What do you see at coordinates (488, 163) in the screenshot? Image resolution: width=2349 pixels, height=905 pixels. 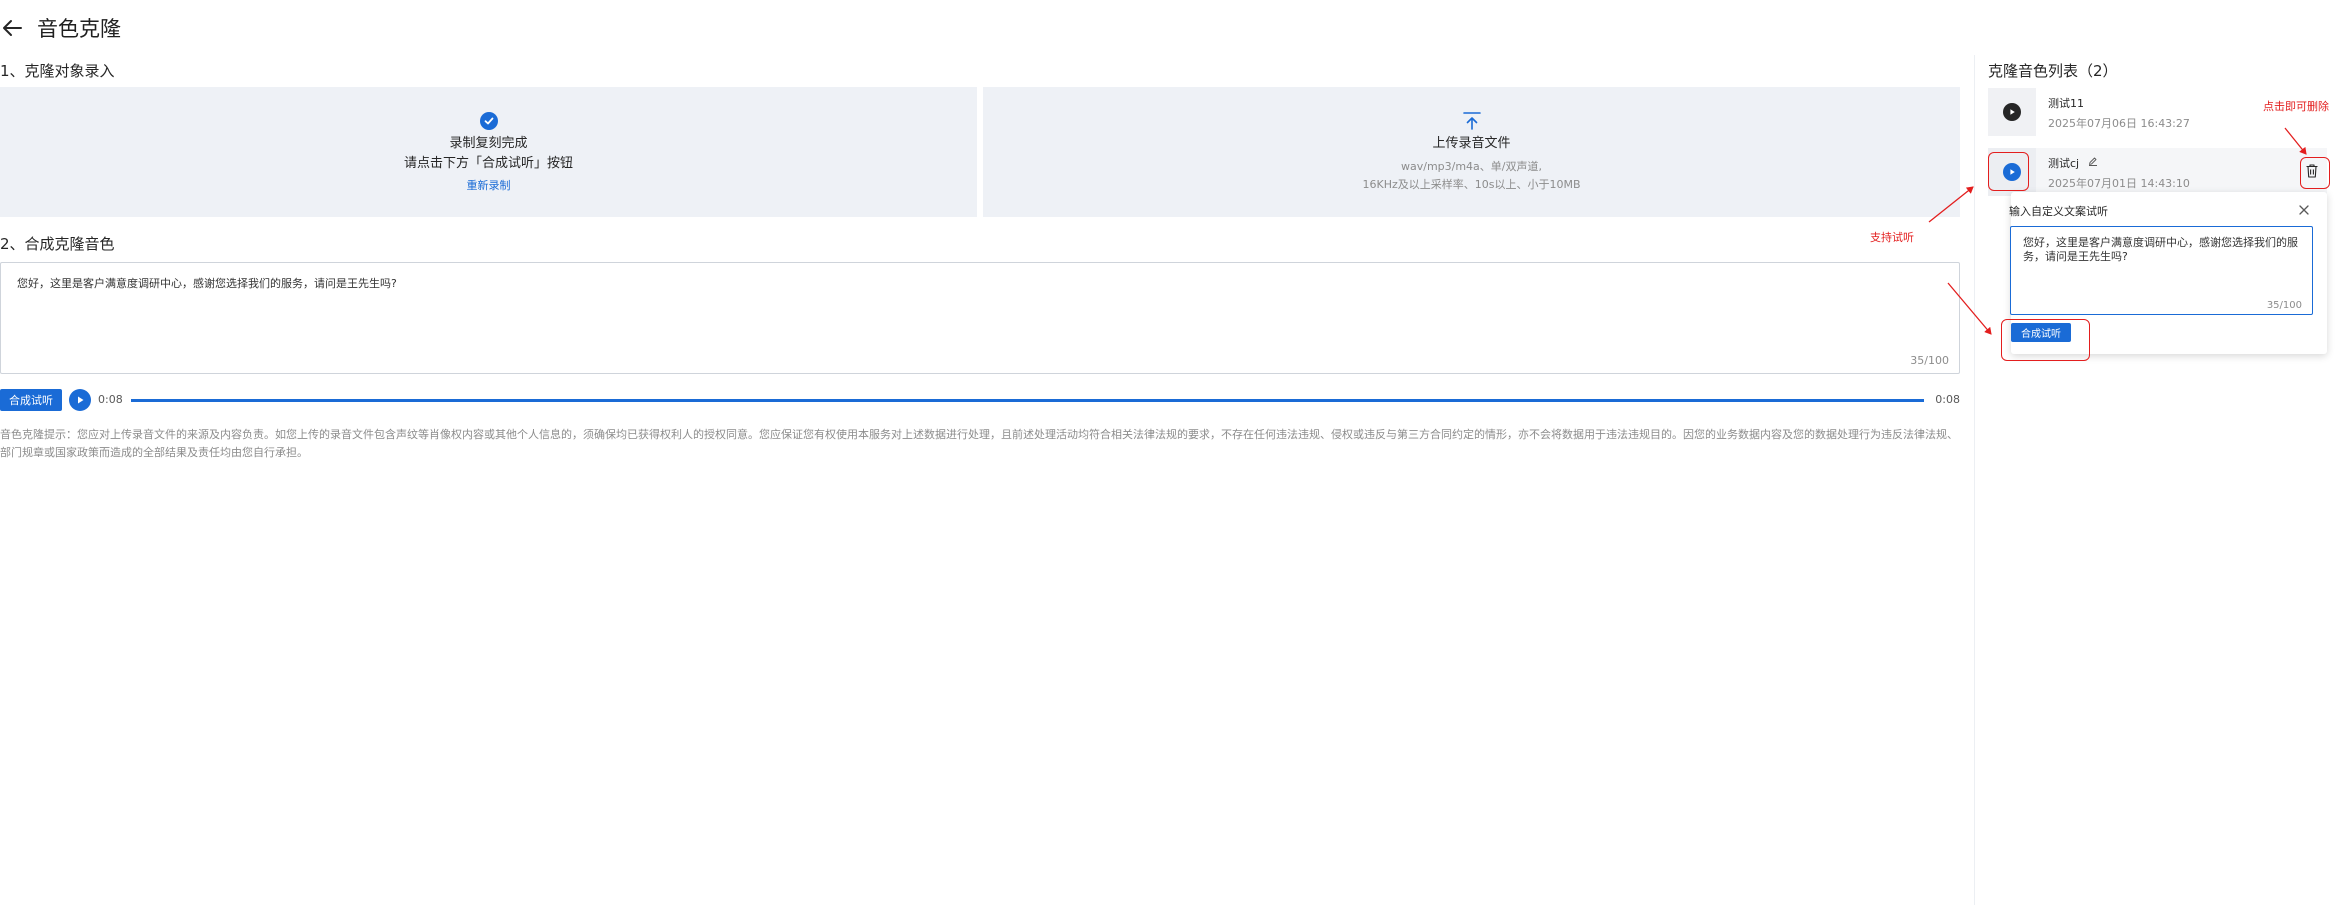 I see `record-hint: 请点击下方「合成试听」按钮` at bounding box center [488, 163].